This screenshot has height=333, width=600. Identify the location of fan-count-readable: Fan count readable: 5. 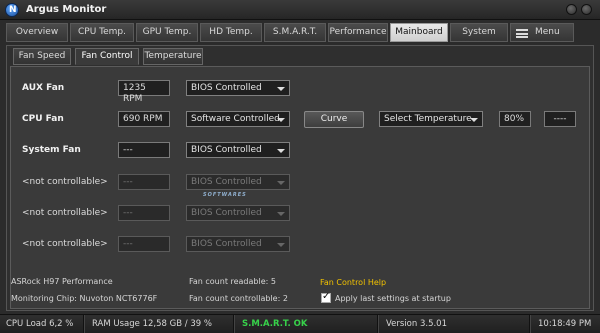
(232, 281).